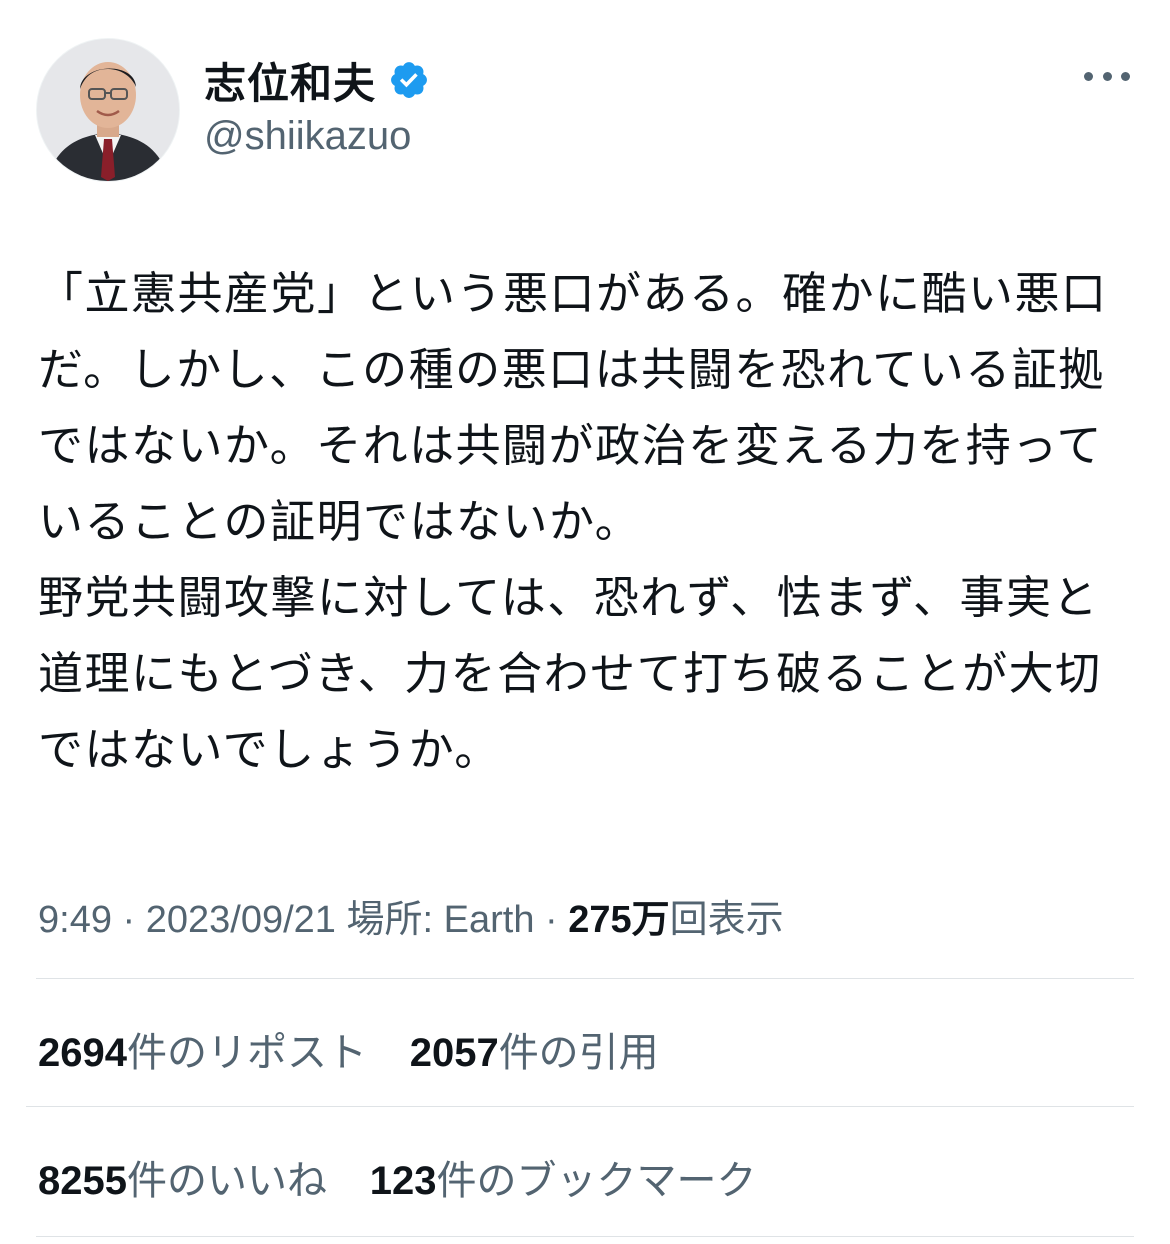 The width and height of the screenshot is (1170, 1244). I want to click on quotes-count: 2057, so click(454, 1053).